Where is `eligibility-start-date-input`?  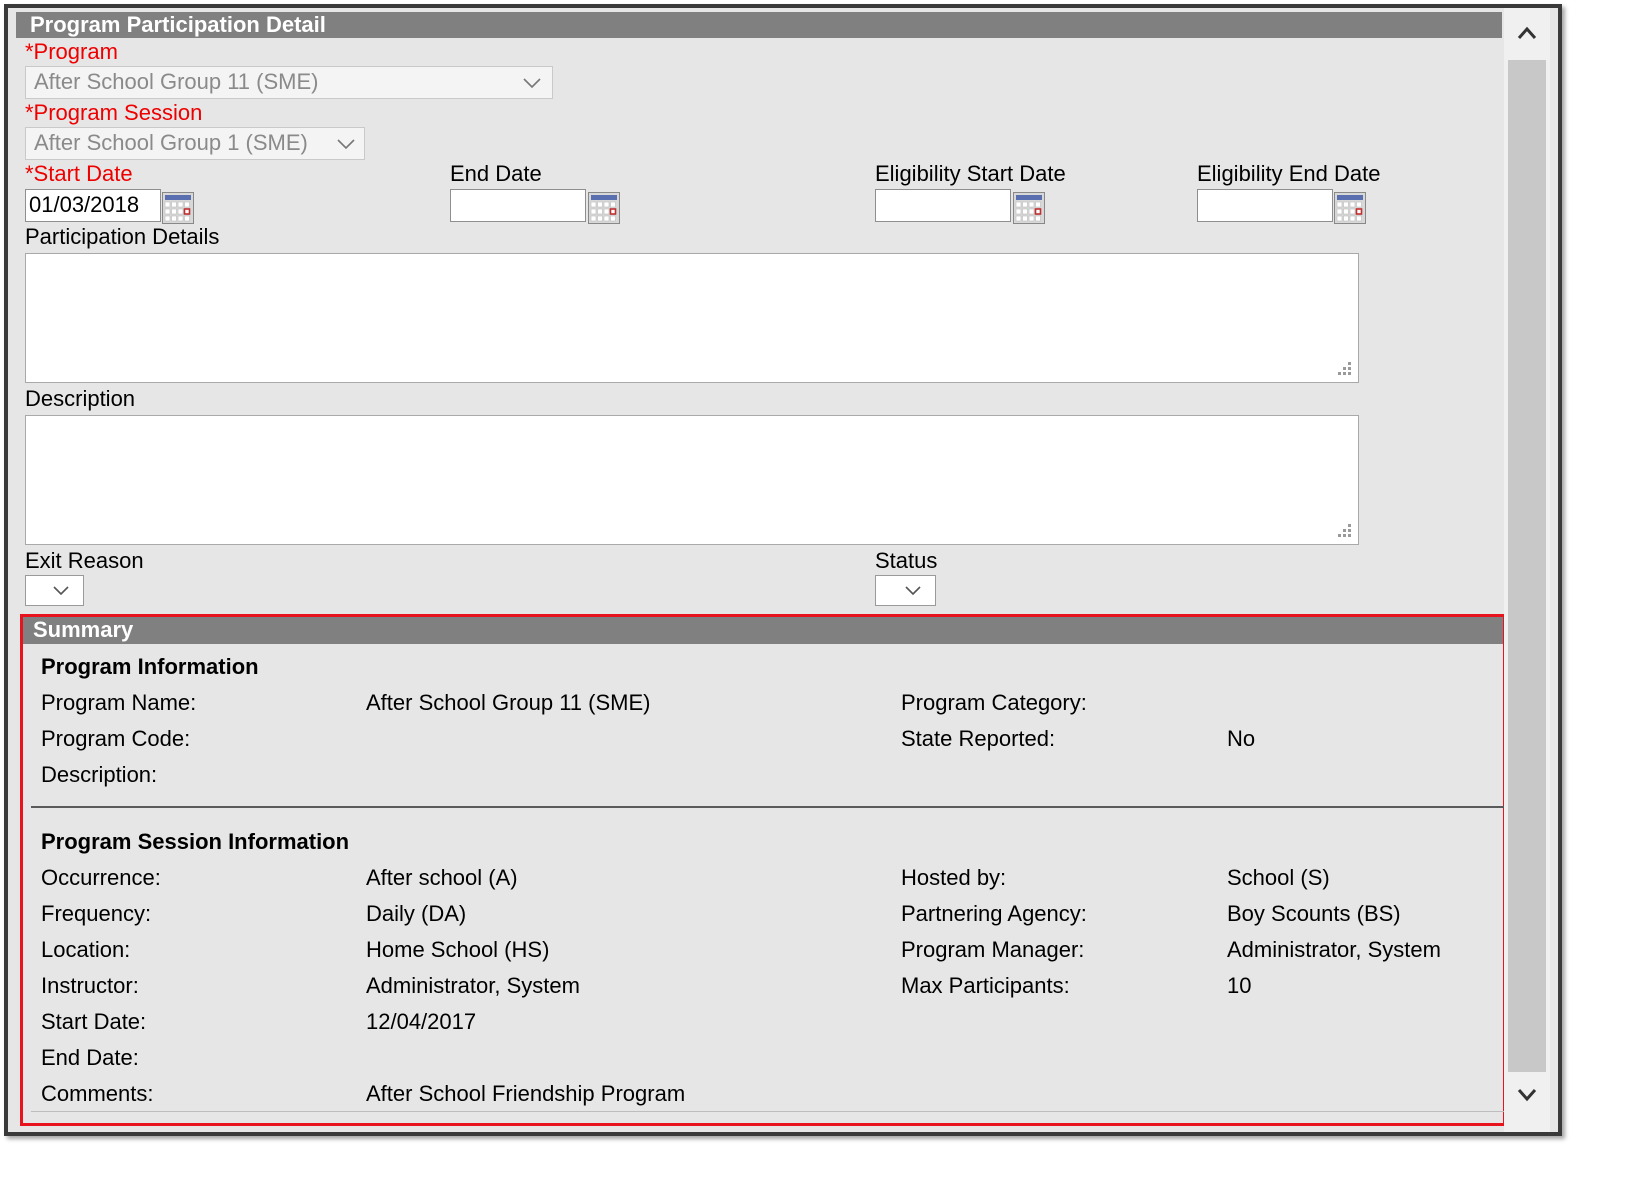 eligibility-start-date-input is located at coordinates (943, 205).